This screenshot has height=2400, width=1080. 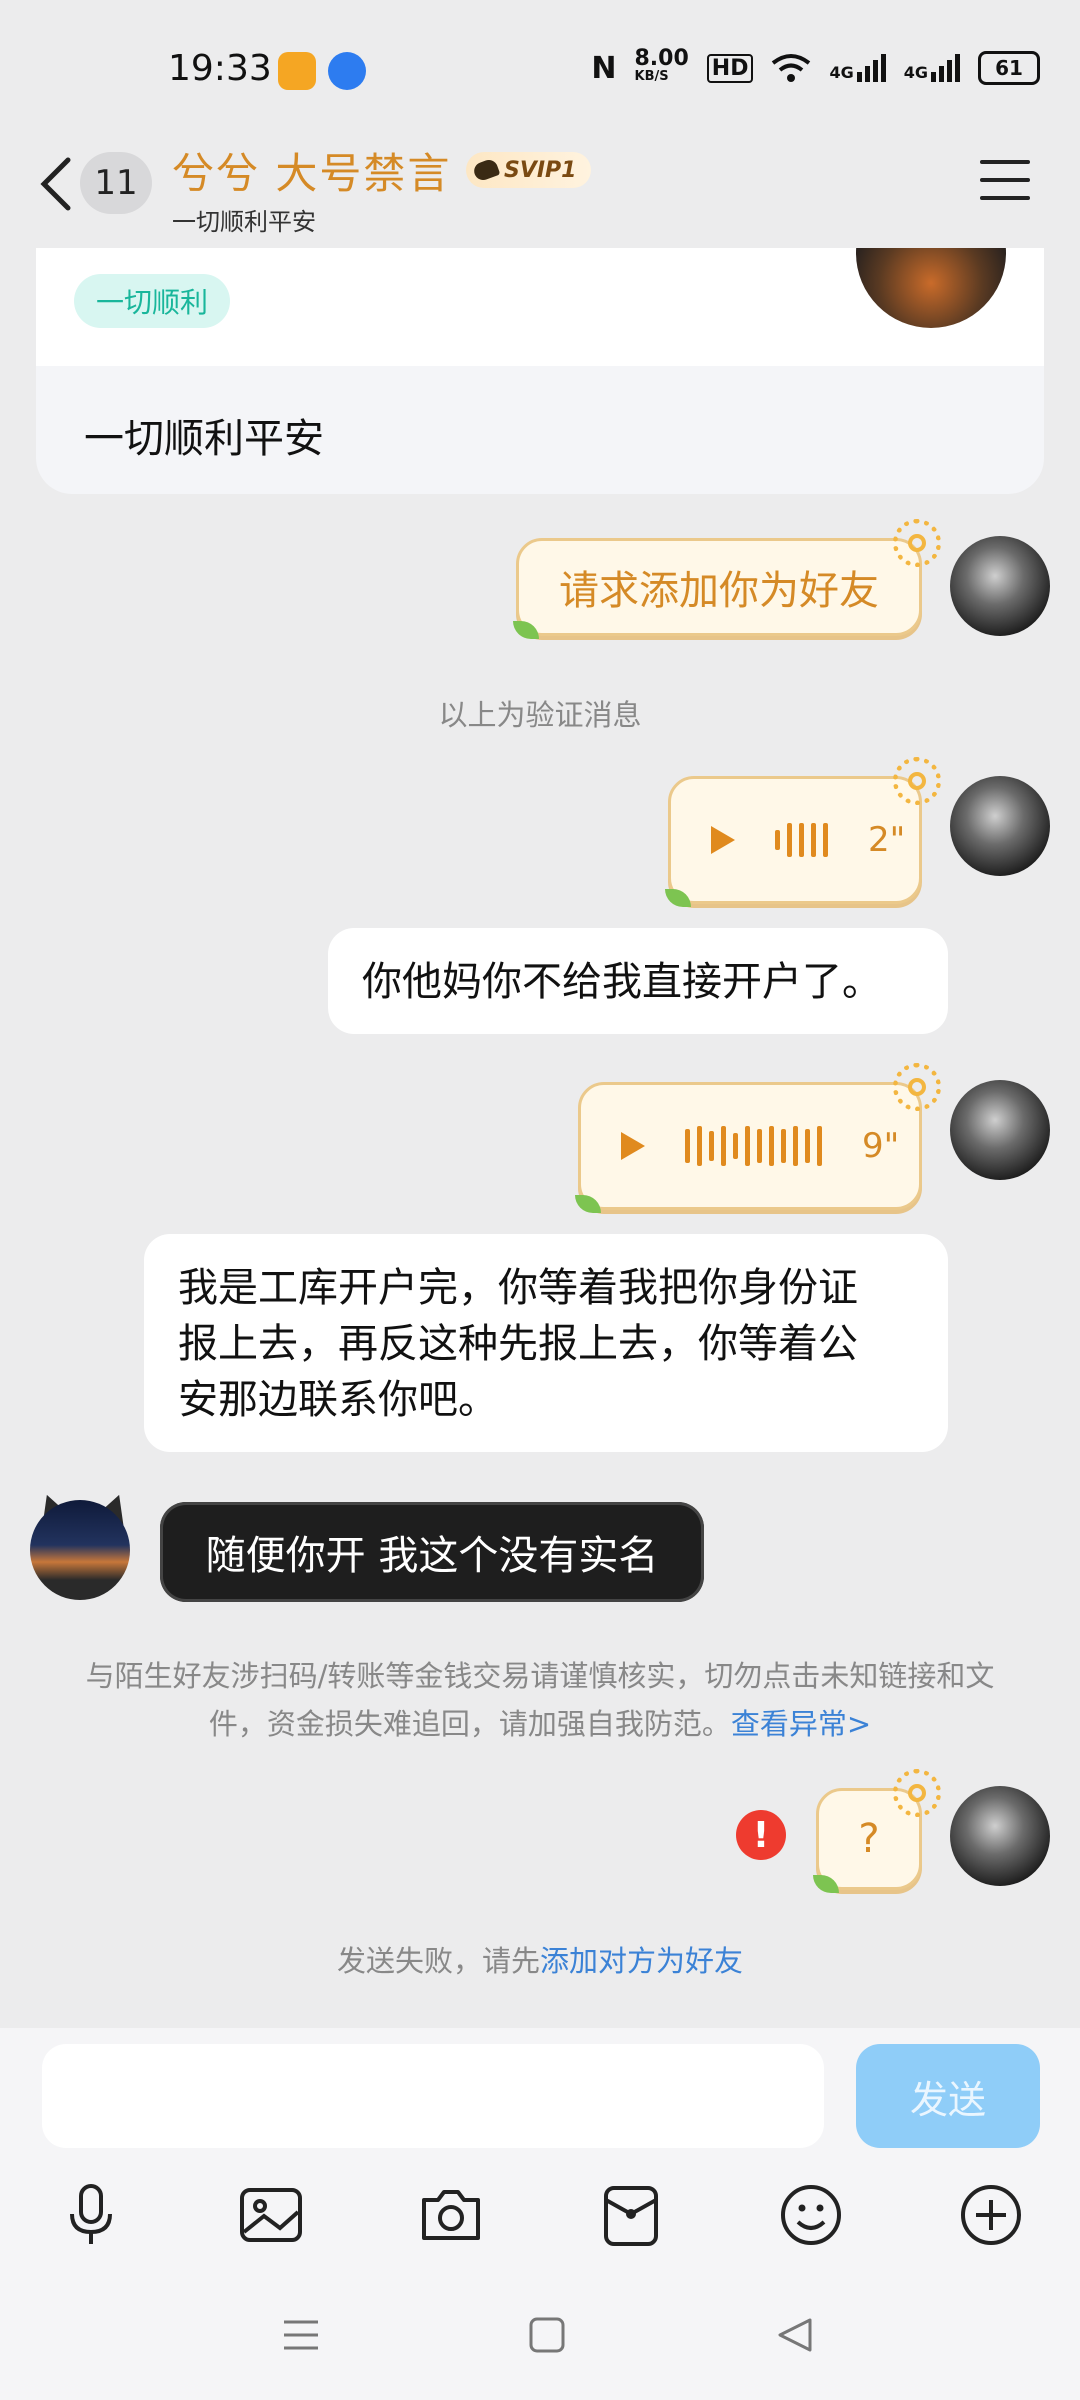 What do you see at coordinates (244, 222) in the screenshot?
I see `contact-signature: 一切顺利平安` at bounding box center [244, 222].